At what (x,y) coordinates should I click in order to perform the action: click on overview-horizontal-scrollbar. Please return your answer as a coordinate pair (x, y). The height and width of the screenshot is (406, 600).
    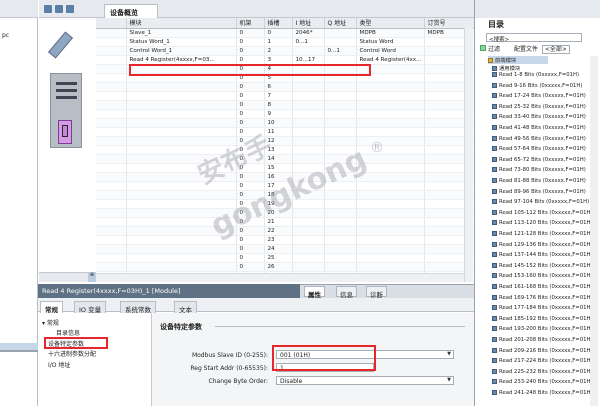
    Looking at the image, I should click on (280, 277).